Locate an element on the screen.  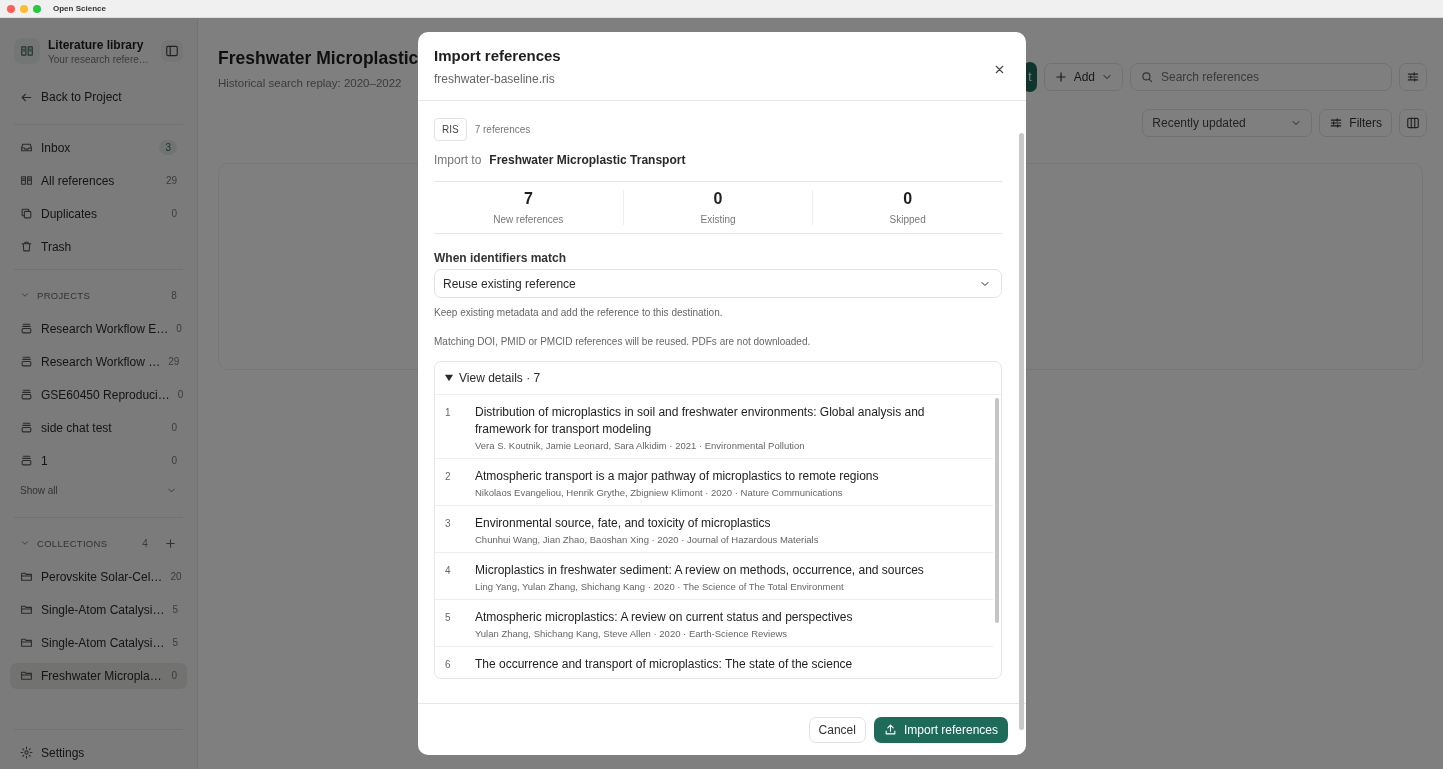
reference-meta: Vera S. Koutnik, Jamie Leonard, Sara Alkidim · 2021 · Environmental Pollution is located at coordinates (640, 445).